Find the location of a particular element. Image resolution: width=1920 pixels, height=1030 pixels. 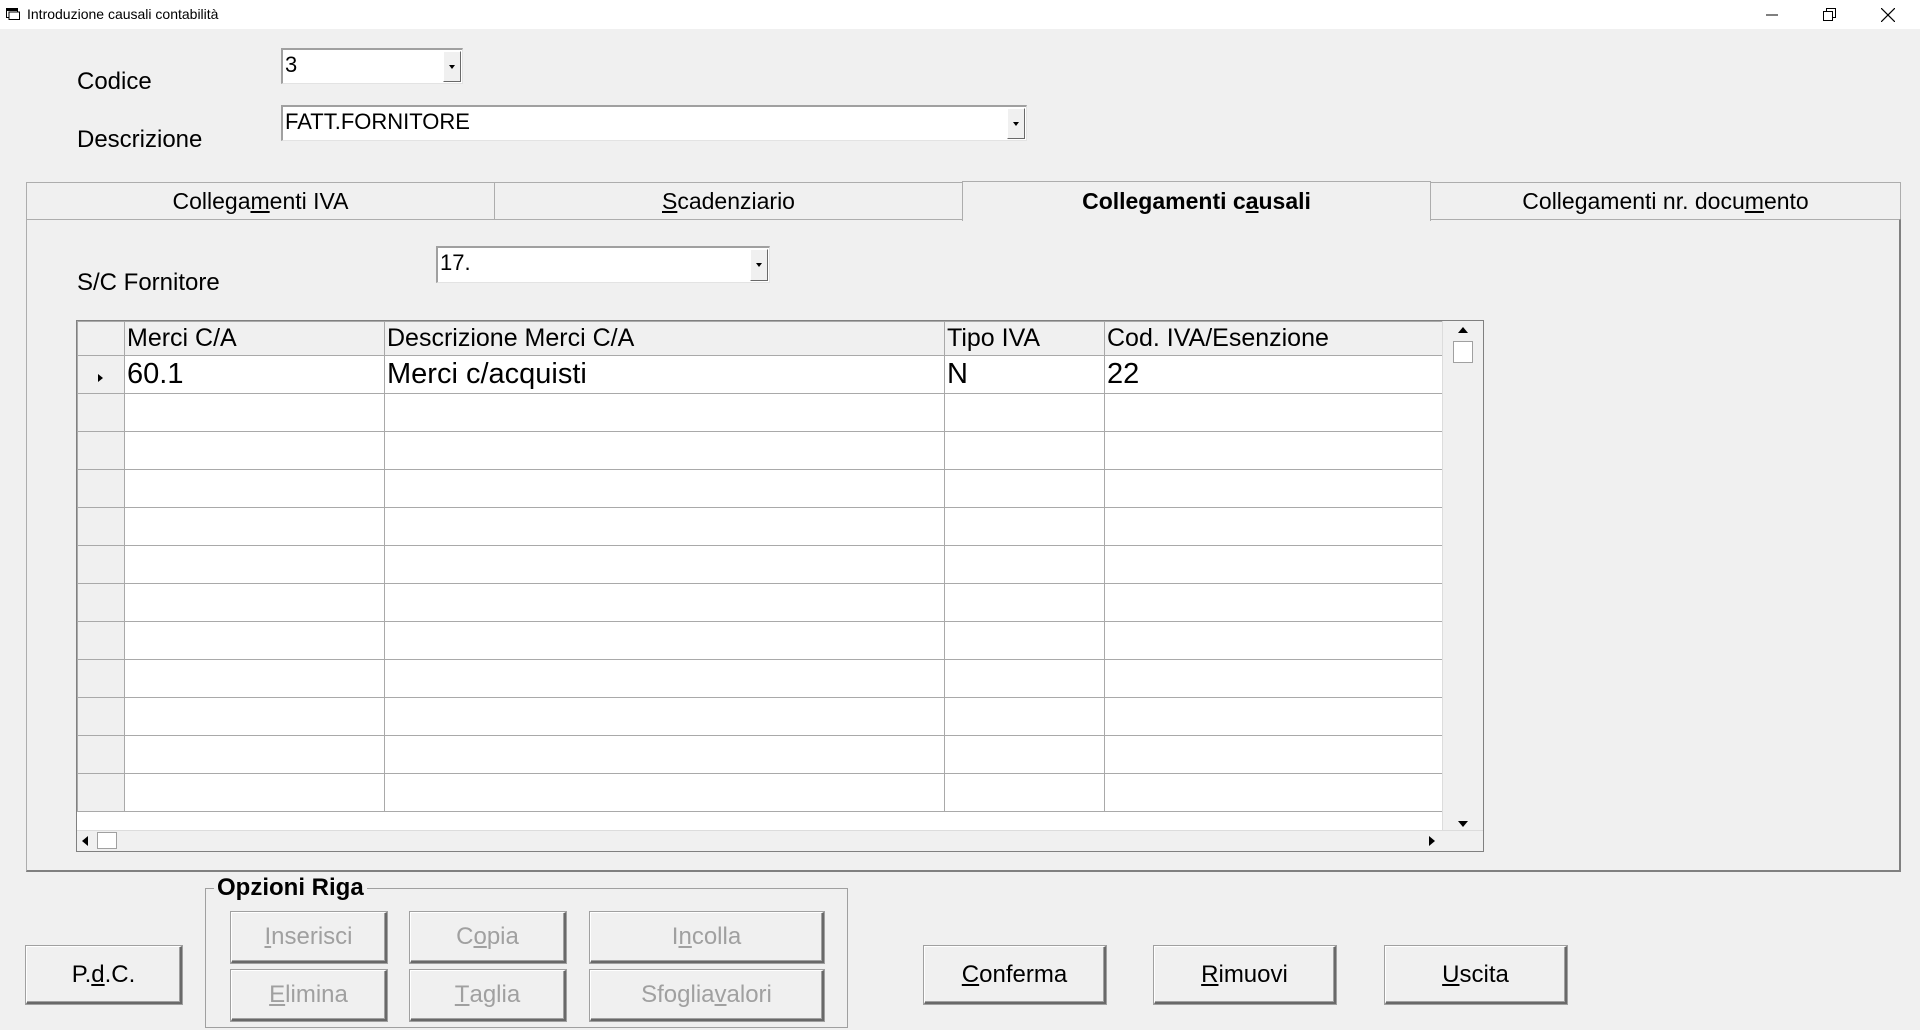

cell-cod-iva: 22 is located at coordinates (1274, 374).